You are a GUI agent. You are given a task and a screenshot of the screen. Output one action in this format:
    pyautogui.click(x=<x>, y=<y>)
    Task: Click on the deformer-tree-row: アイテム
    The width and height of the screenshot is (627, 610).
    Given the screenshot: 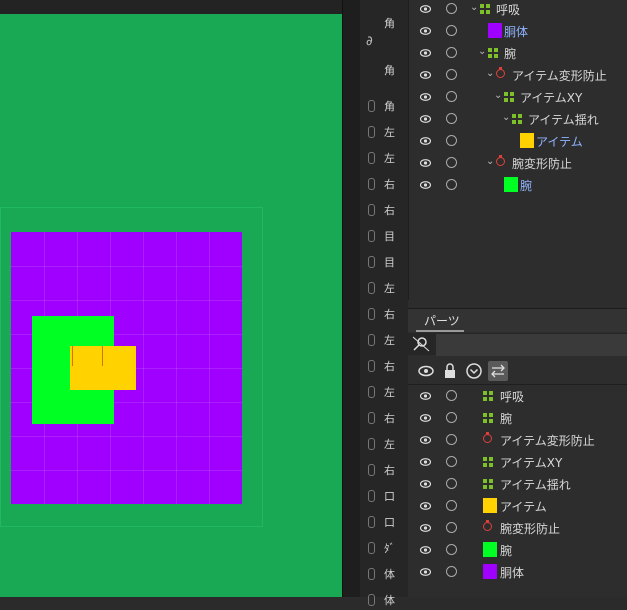 What is the action you would take?
    pyautogui.click(x=518, y=142)
    